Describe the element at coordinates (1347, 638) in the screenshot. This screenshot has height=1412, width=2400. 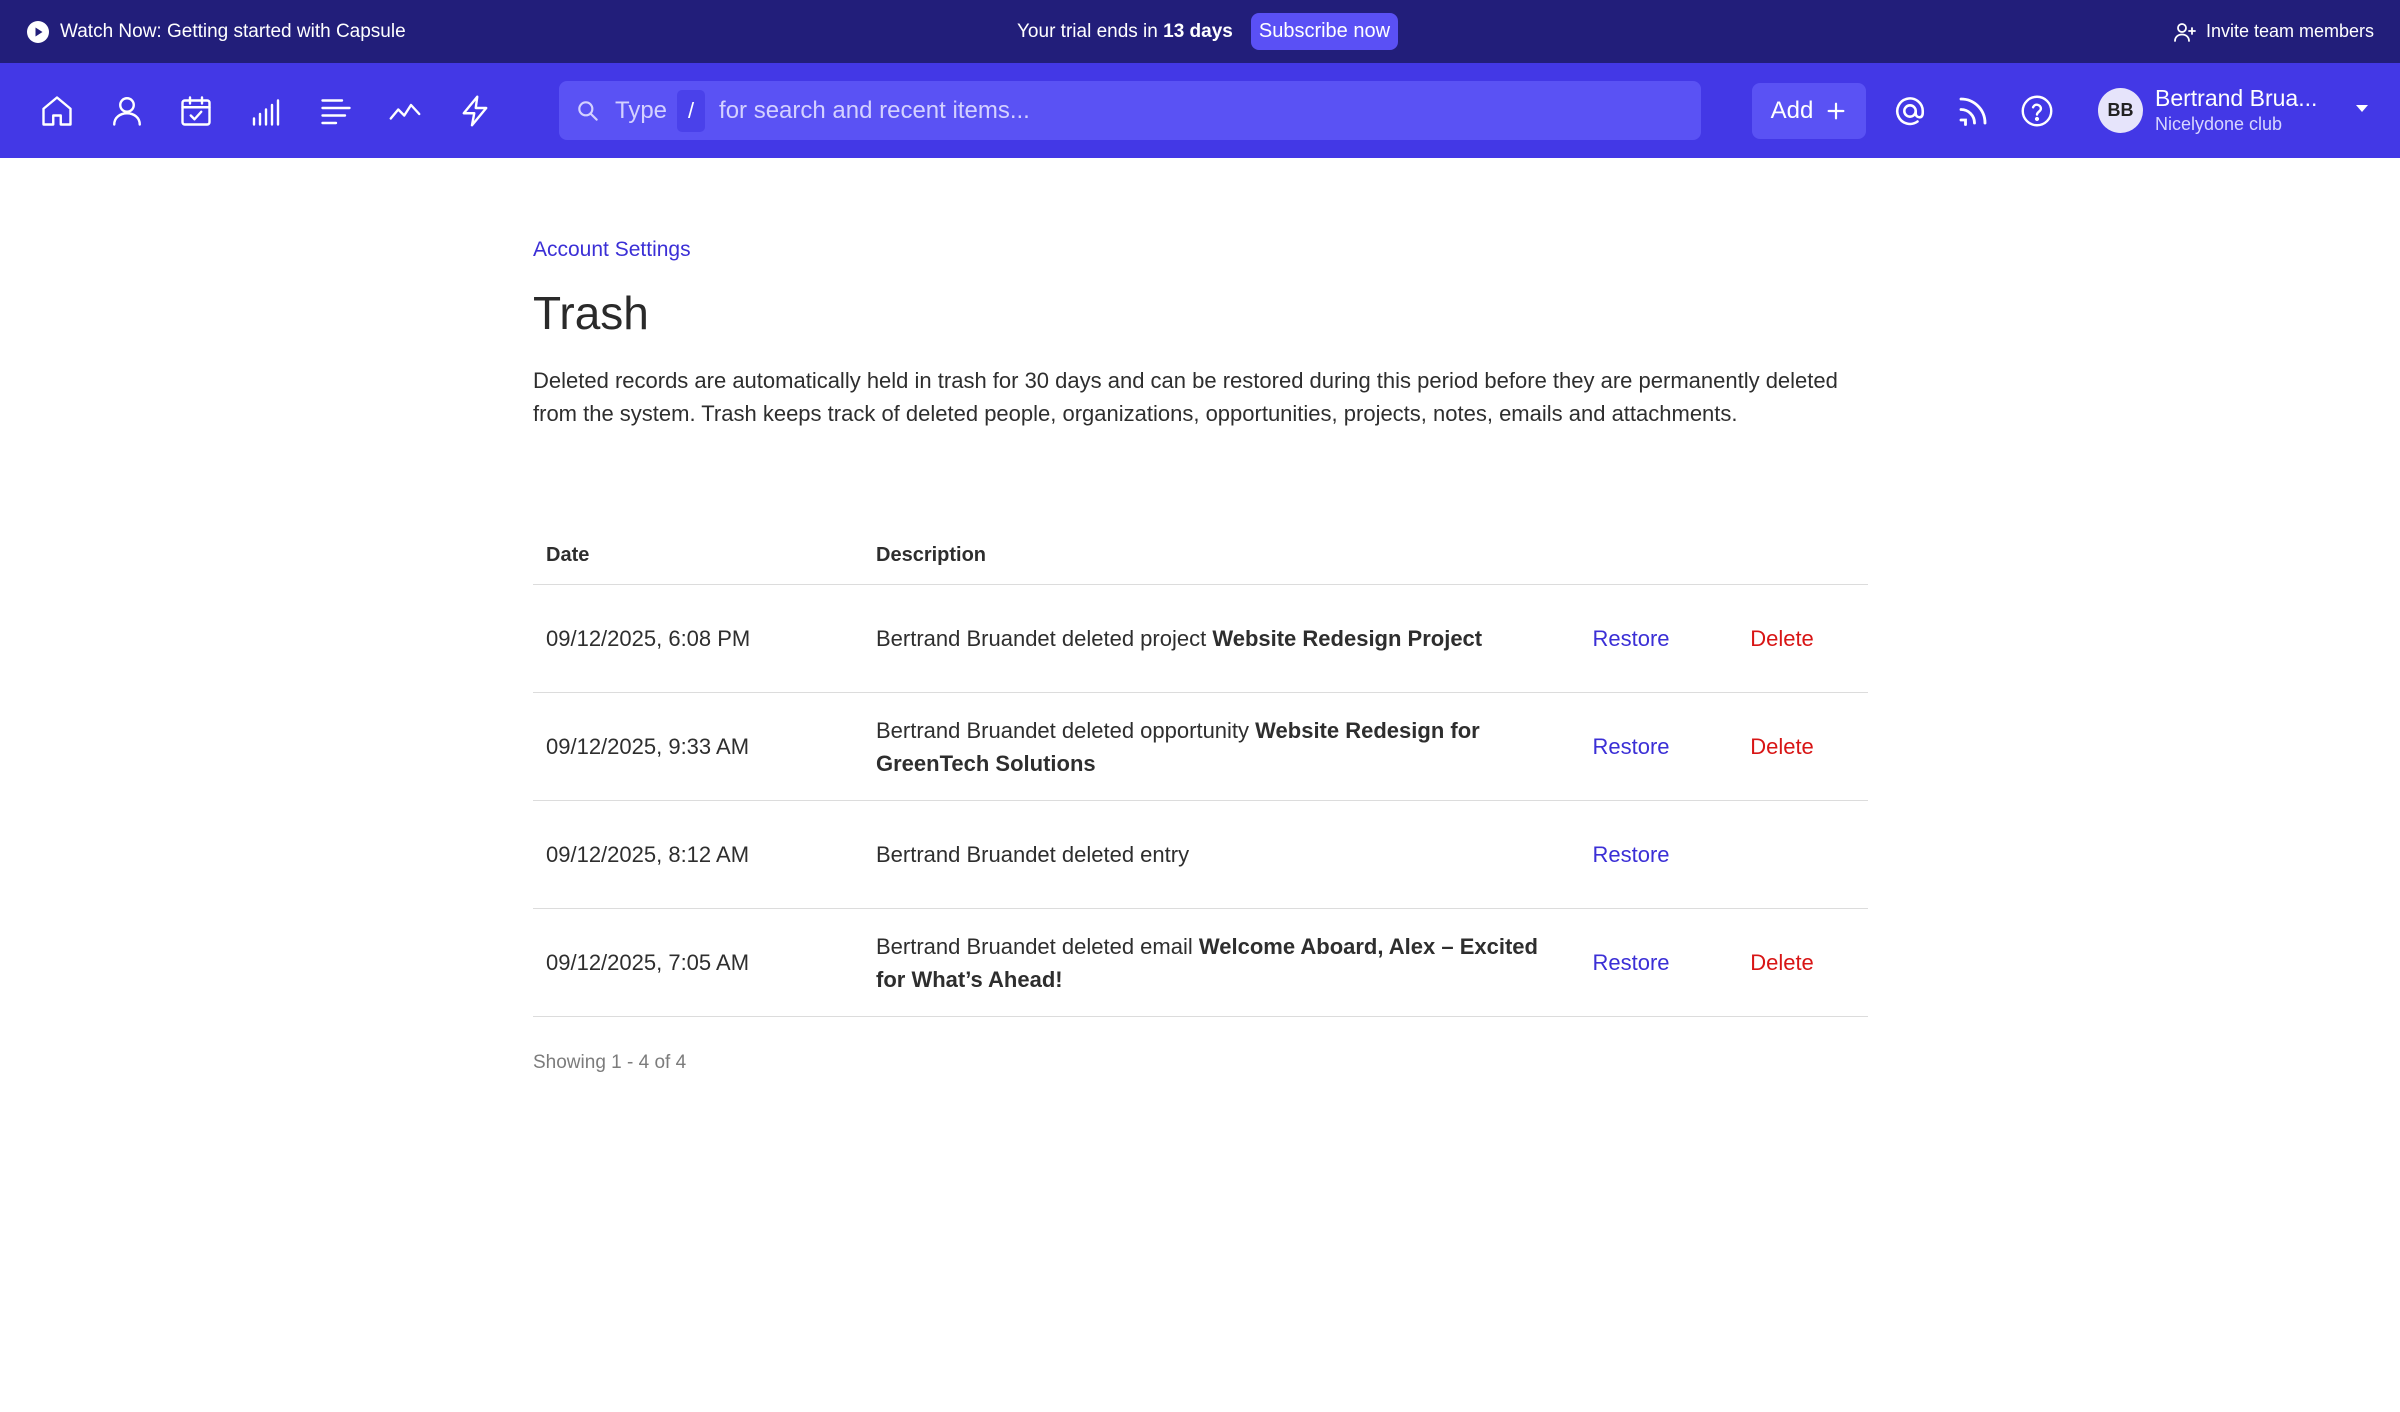
I see `row-item-name: Website Redesign Project` at that location.